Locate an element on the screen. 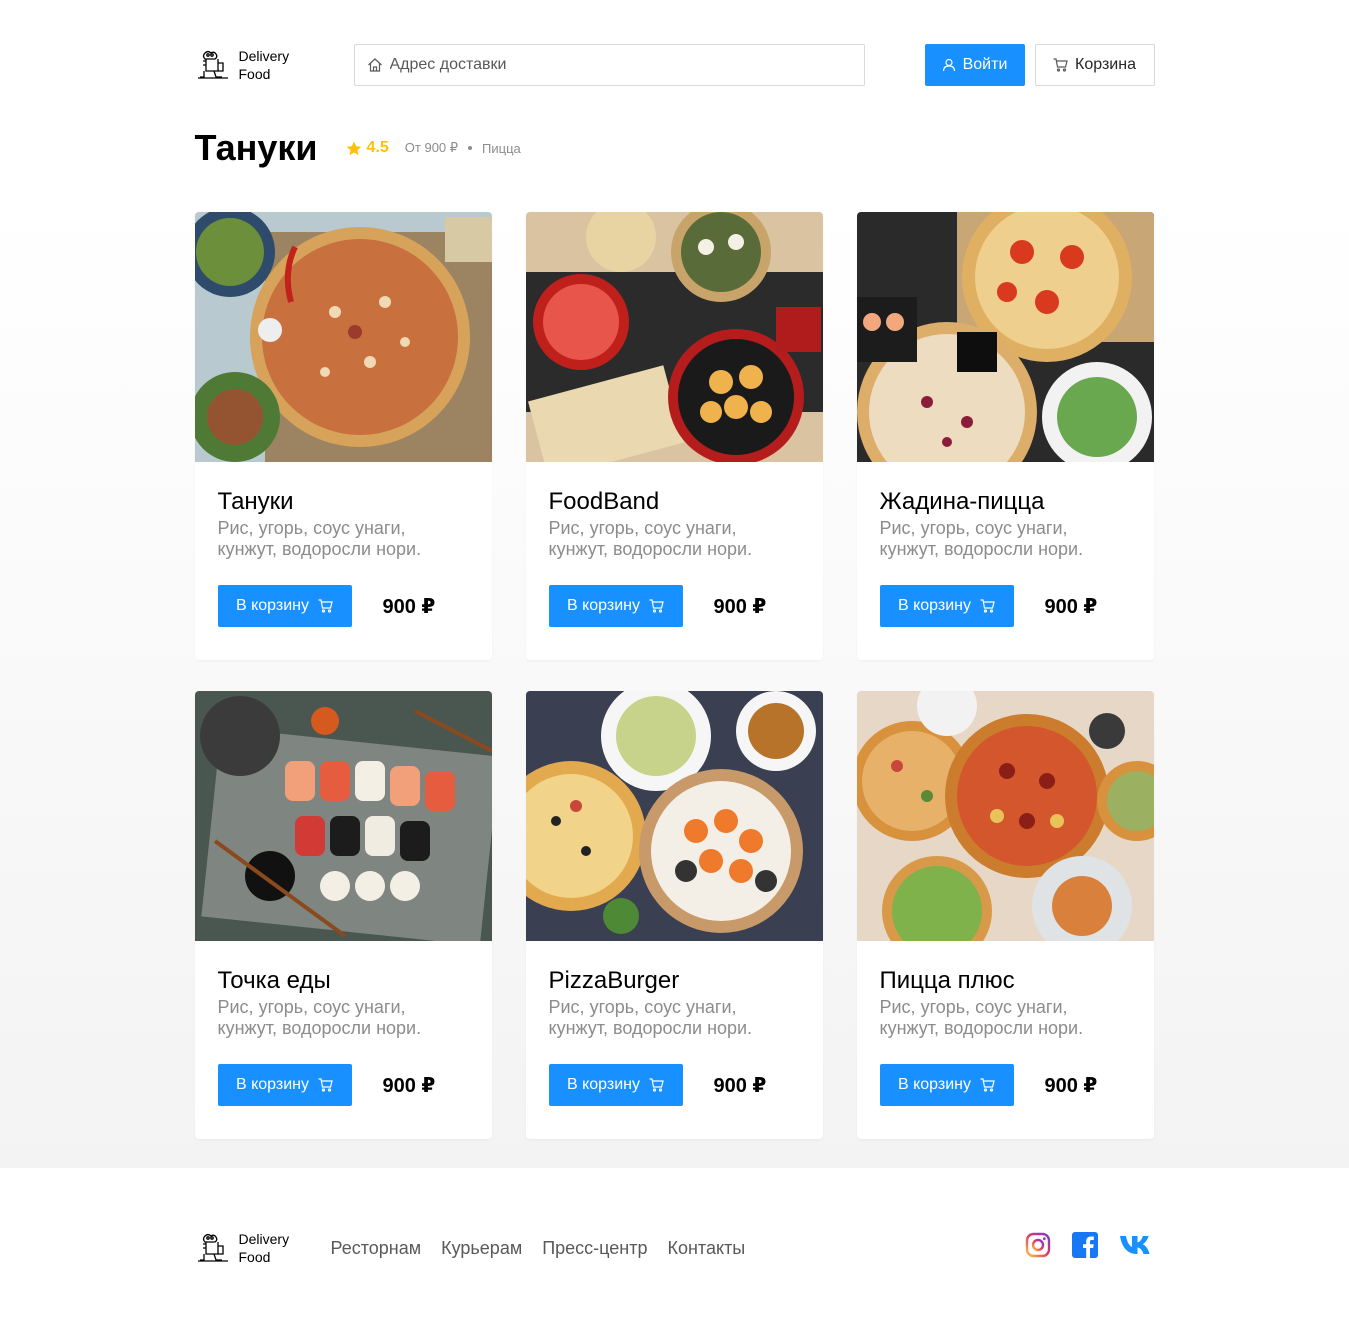 This screenshot has height=1326, width=1349. card-title: Жадина-пицца is located at coordinates (962, 501).